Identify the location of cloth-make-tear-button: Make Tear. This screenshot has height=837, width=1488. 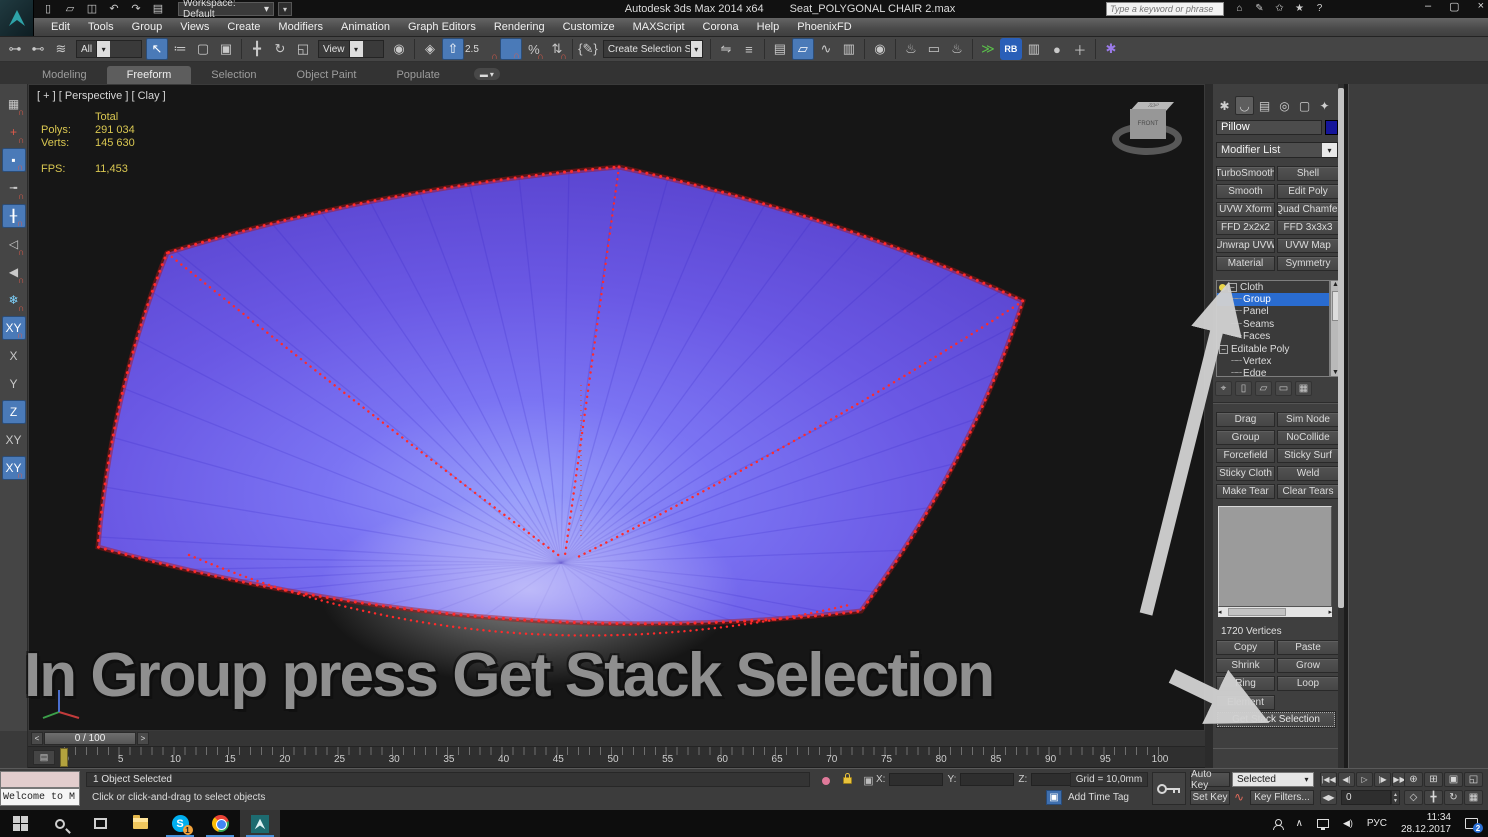
(1245, 491).